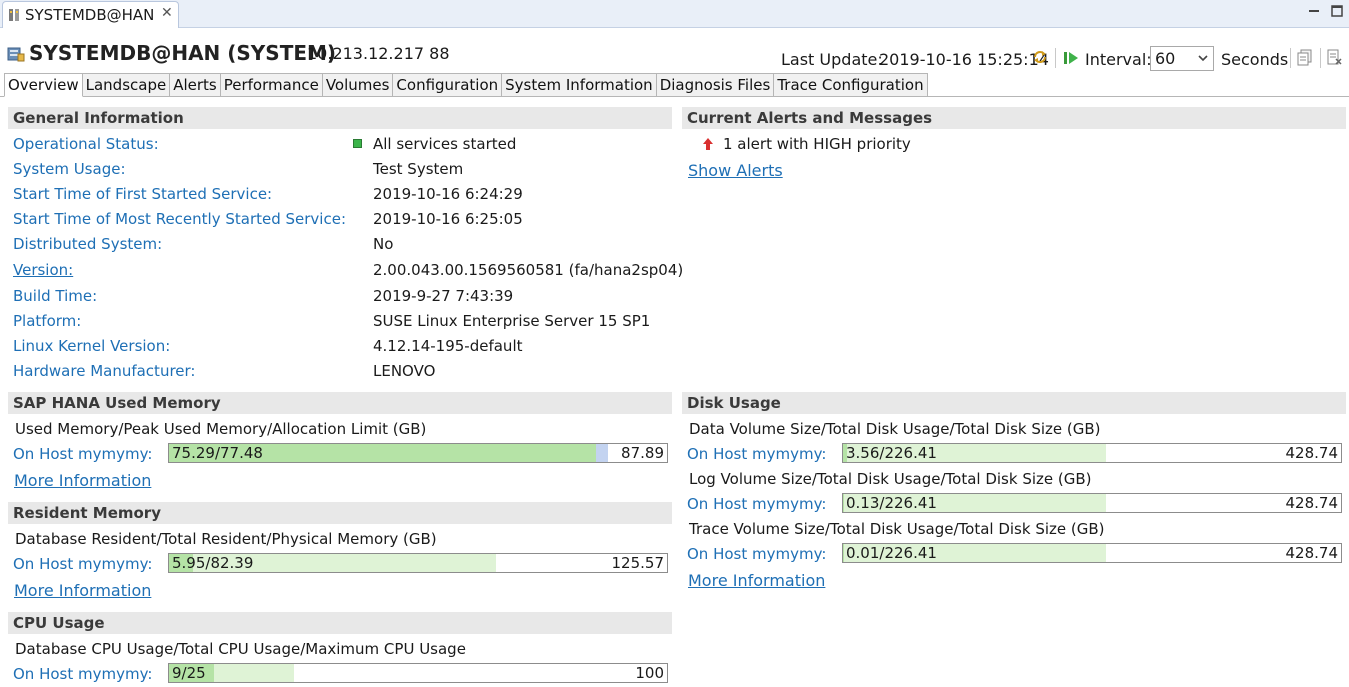 The image size is (1349, 687). What do you see at coordinates (82, 480) in the screenshot?
I see `used-memory-more-info-link: More Information` at bounding box center [82, 480].